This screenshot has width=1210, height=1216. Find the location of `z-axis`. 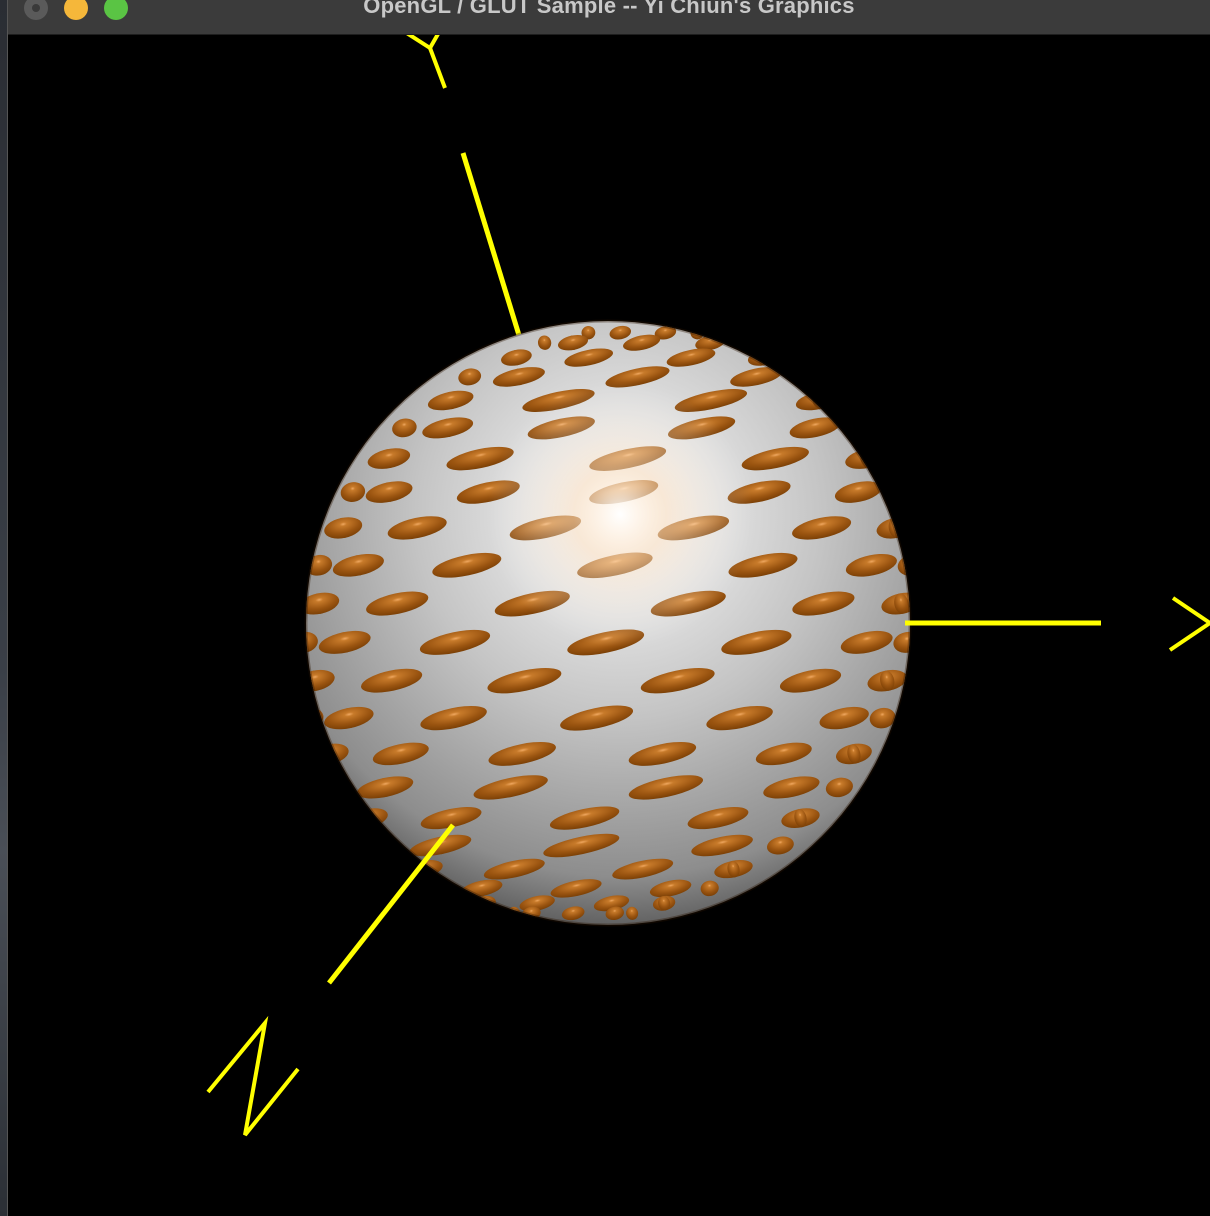

z-axis is located at coordinates (330, 980).